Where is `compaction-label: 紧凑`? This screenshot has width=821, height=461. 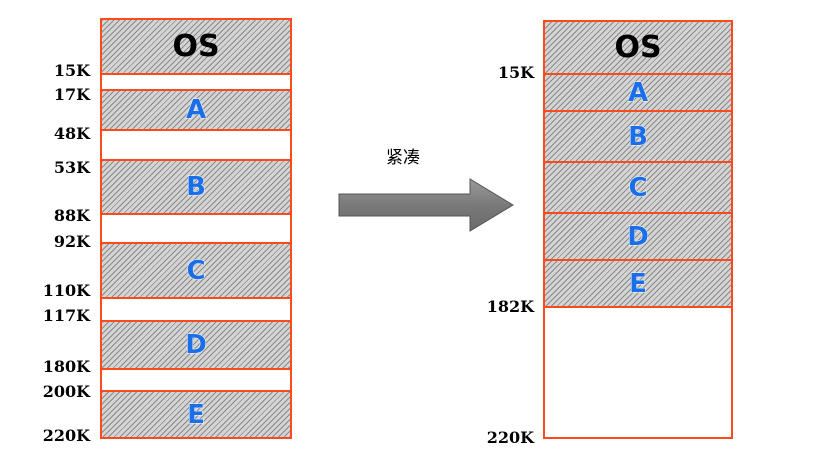
compaction-label: 紧凑 is located at coordinates (403, 158).